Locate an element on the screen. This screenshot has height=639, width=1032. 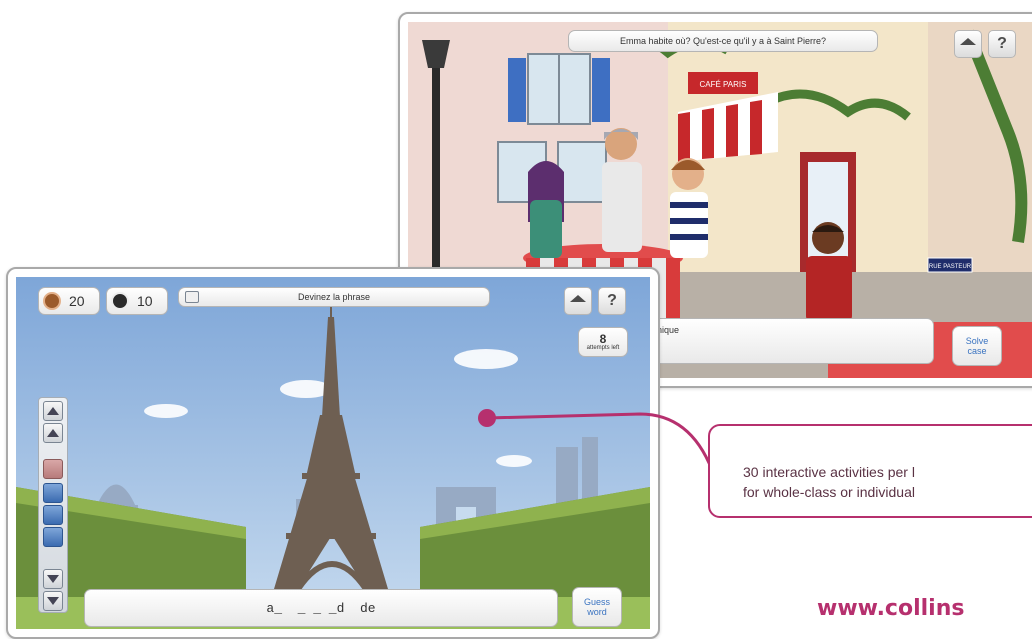
back-help-button: ? is located at coordinates (1002, 44).